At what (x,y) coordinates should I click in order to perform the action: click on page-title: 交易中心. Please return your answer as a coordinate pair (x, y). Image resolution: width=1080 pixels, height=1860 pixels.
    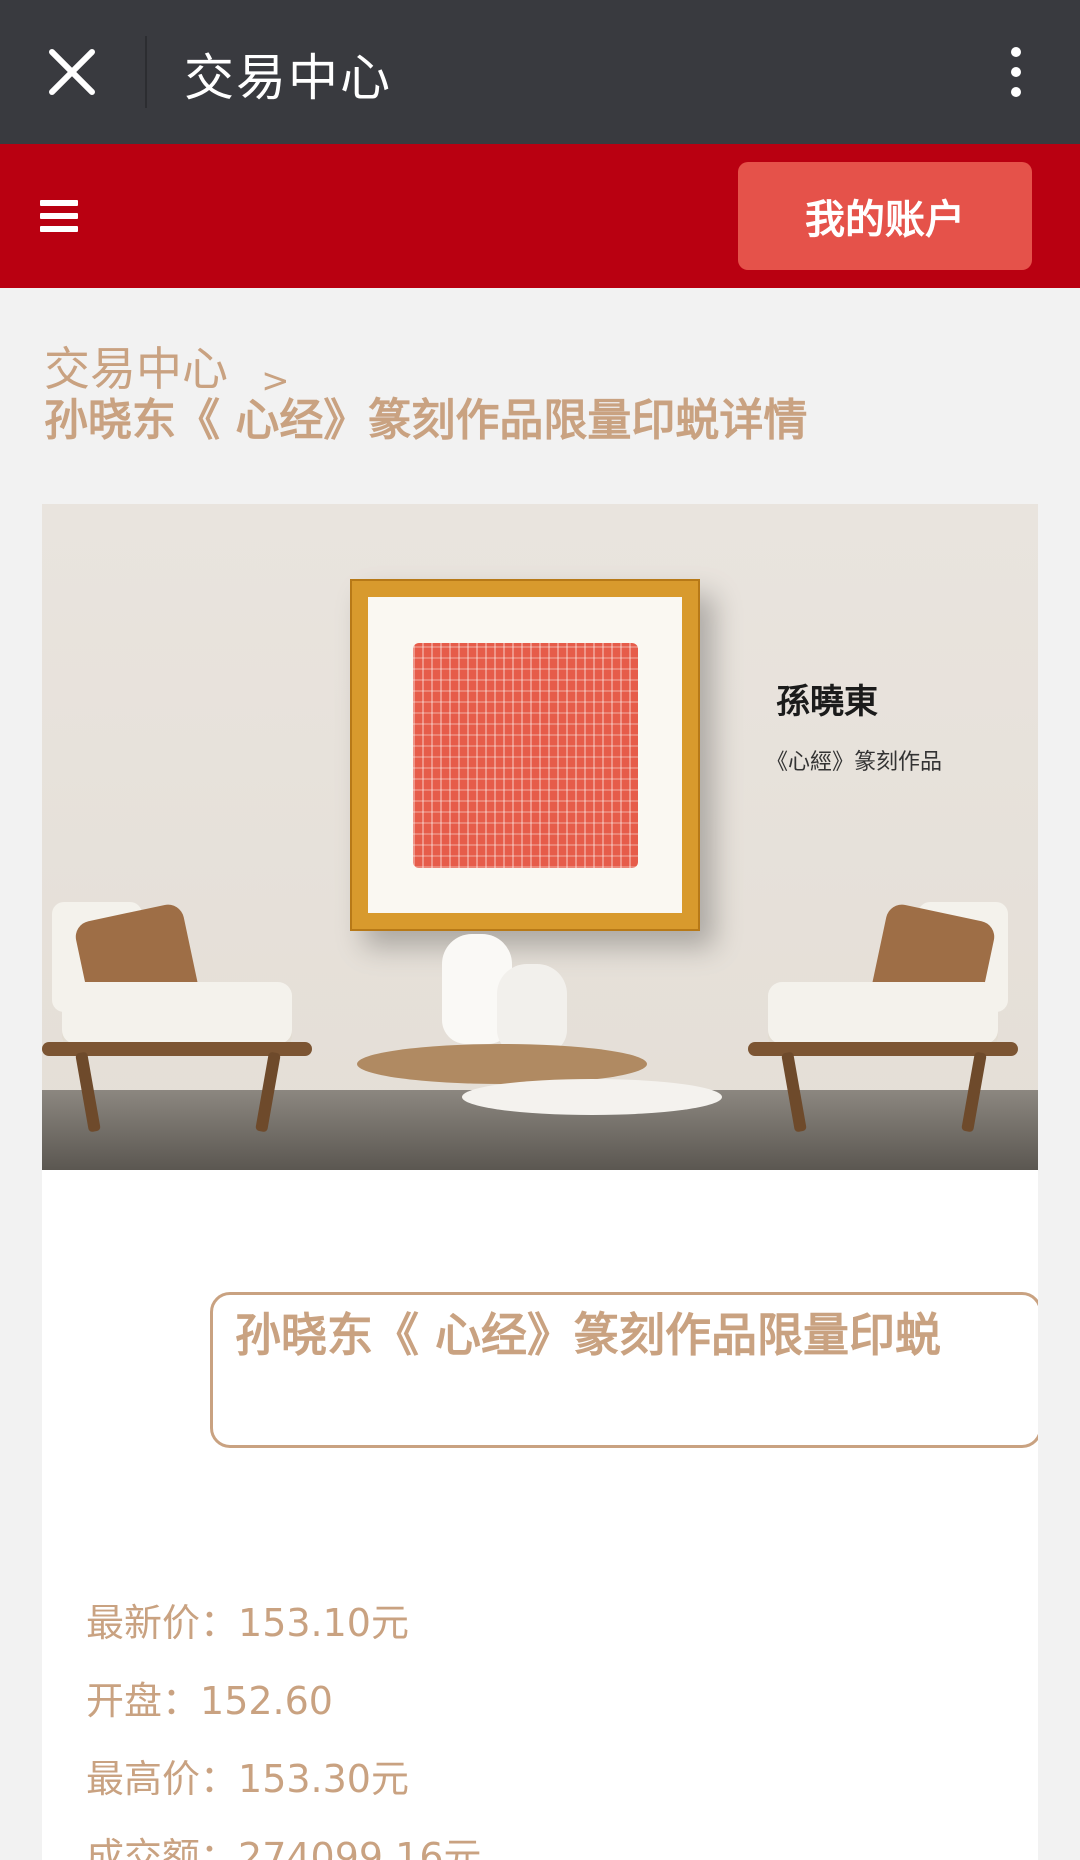
    Looking at the image, I should click on (288, 78).